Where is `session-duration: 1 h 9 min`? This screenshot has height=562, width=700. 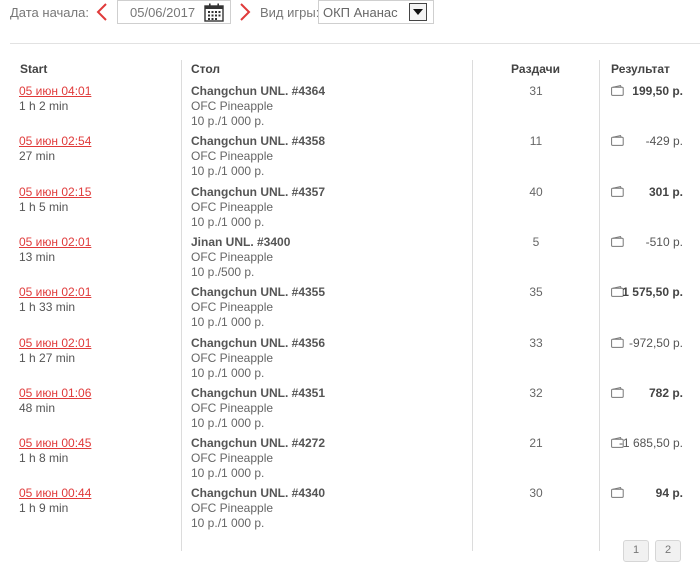 session-duration: 1 h 9 min is located at coordinates (44, 508).